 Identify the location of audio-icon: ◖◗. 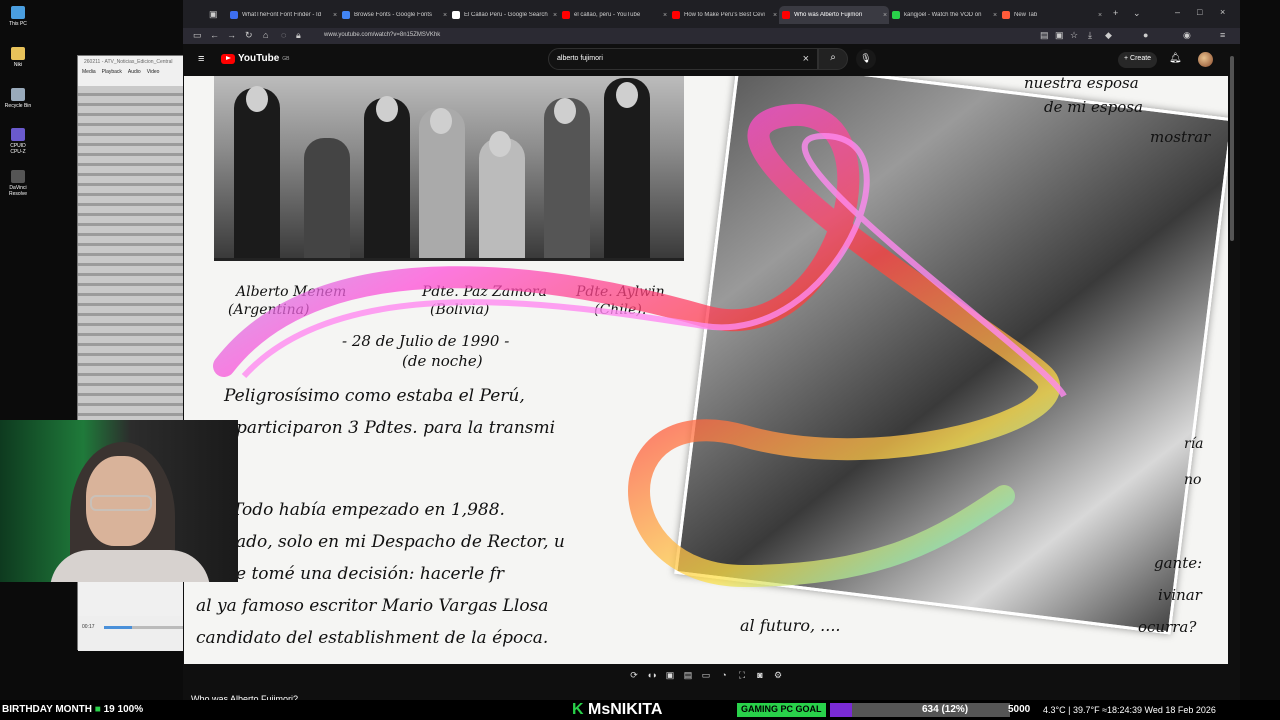
(652, 678).